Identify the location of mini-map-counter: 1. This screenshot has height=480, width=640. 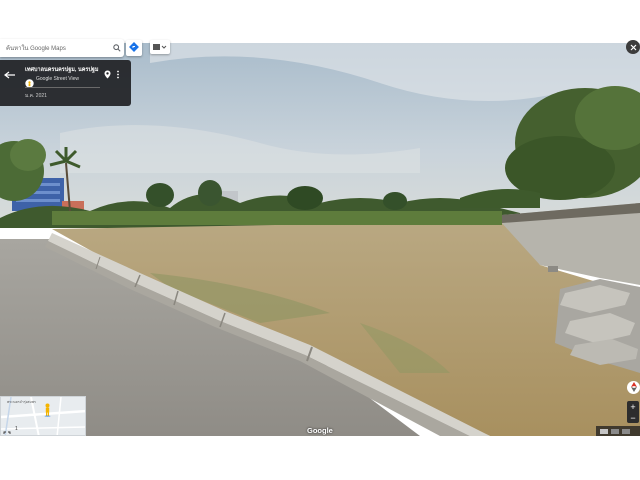
(16, 429).